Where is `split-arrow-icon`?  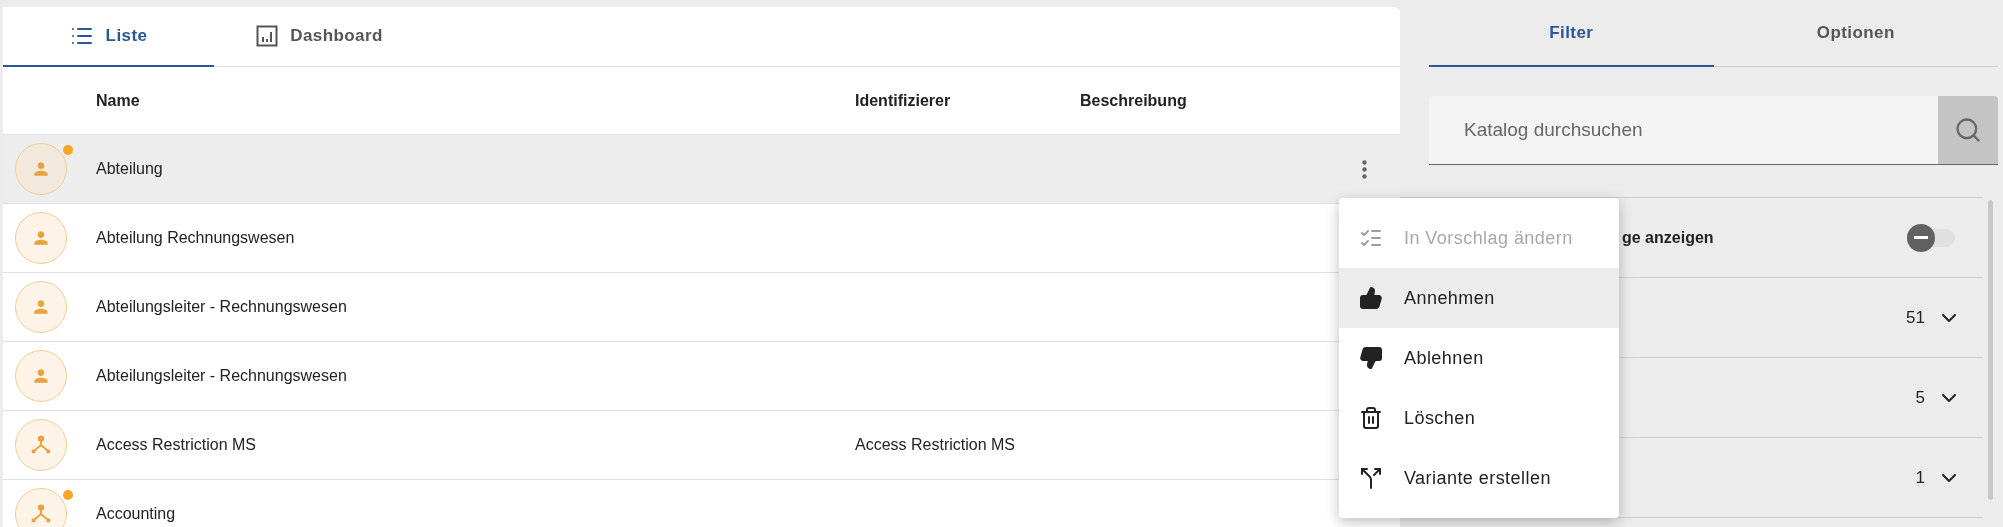 split-arrow-icon is located at coordinates (1371, 478).